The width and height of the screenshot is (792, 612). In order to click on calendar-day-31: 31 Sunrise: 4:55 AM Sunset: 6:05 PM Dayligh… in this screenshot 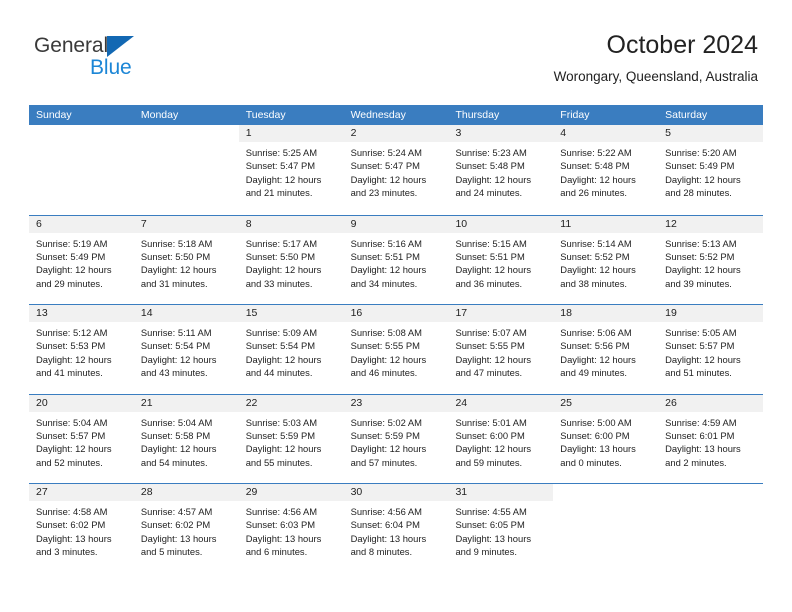, I will do `click(501, 528)`.